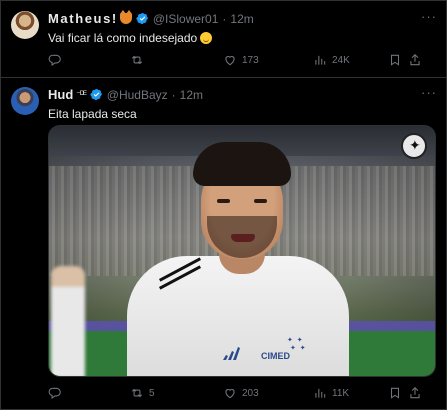 The height and width of the screenshot is (410, 447). Describe the element at coordinates (152, 393) in the screenshot. I see `retweet-count: 5` at that location.